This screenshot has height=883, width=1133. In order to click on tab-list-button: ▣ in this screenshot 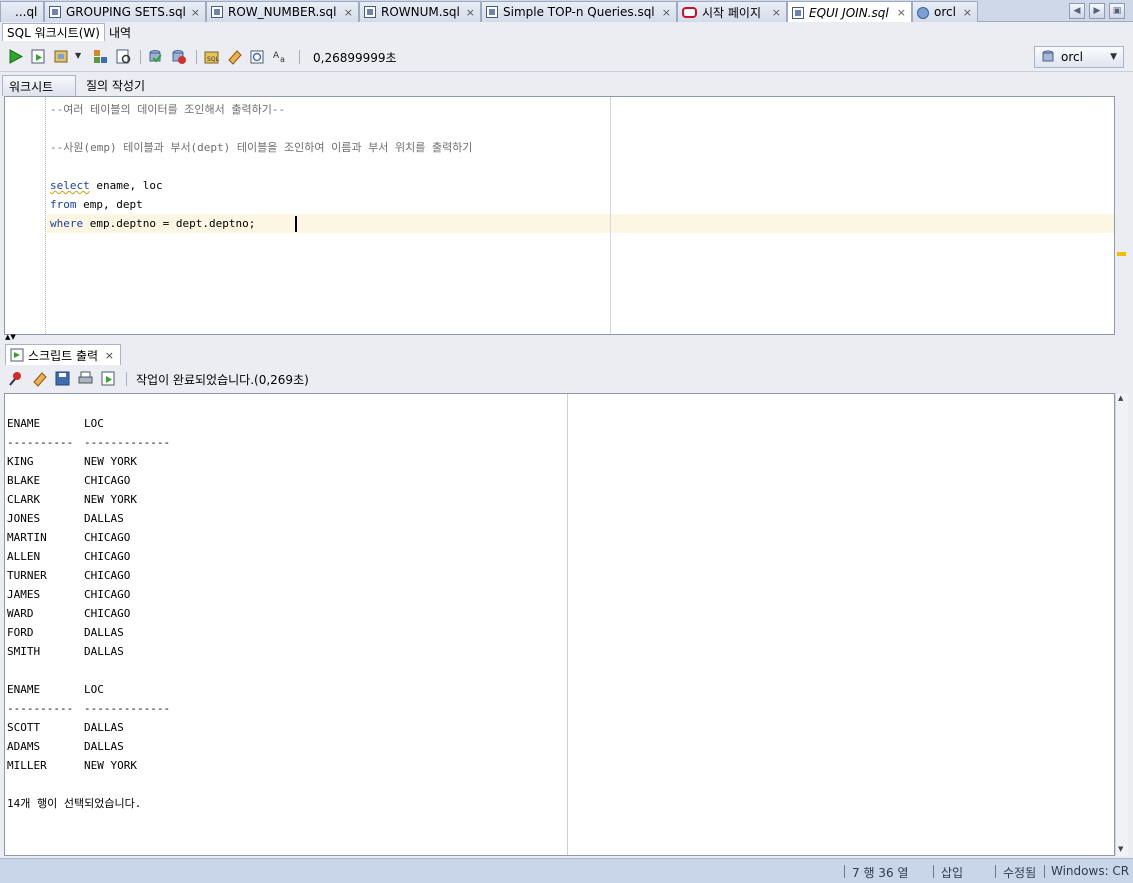, I will do `click(1117, 11)`.